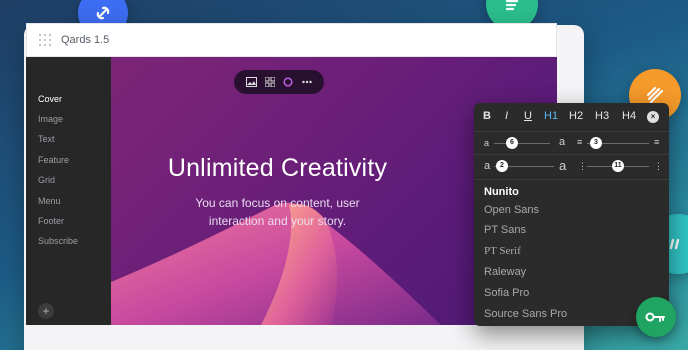 This screenshot has width=688, height=350. Describe the element at coordinates (45, 40) in the screenshot. I see `apps-grid-icon` at that location.